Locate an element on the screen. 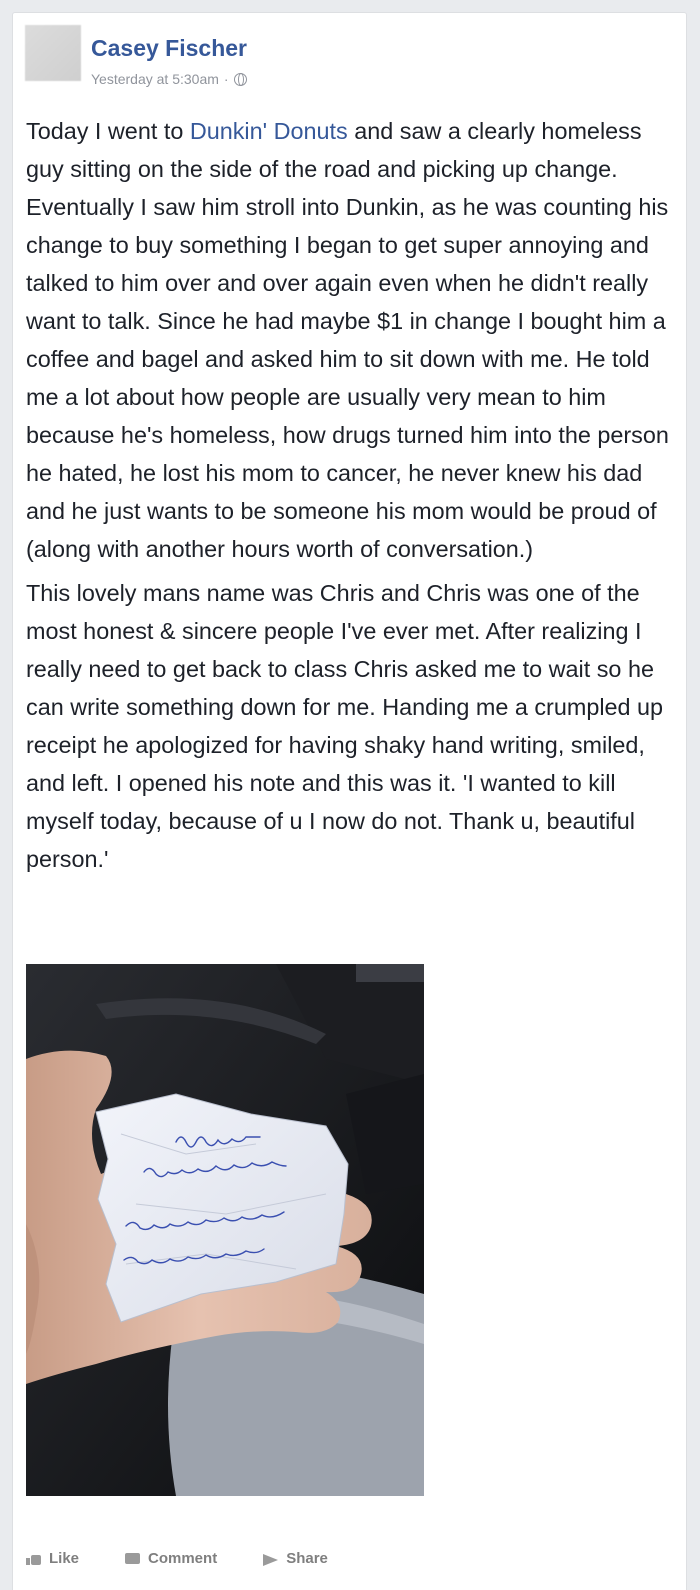  author-name: Casey Fischer is located at coordinates (169, 48).